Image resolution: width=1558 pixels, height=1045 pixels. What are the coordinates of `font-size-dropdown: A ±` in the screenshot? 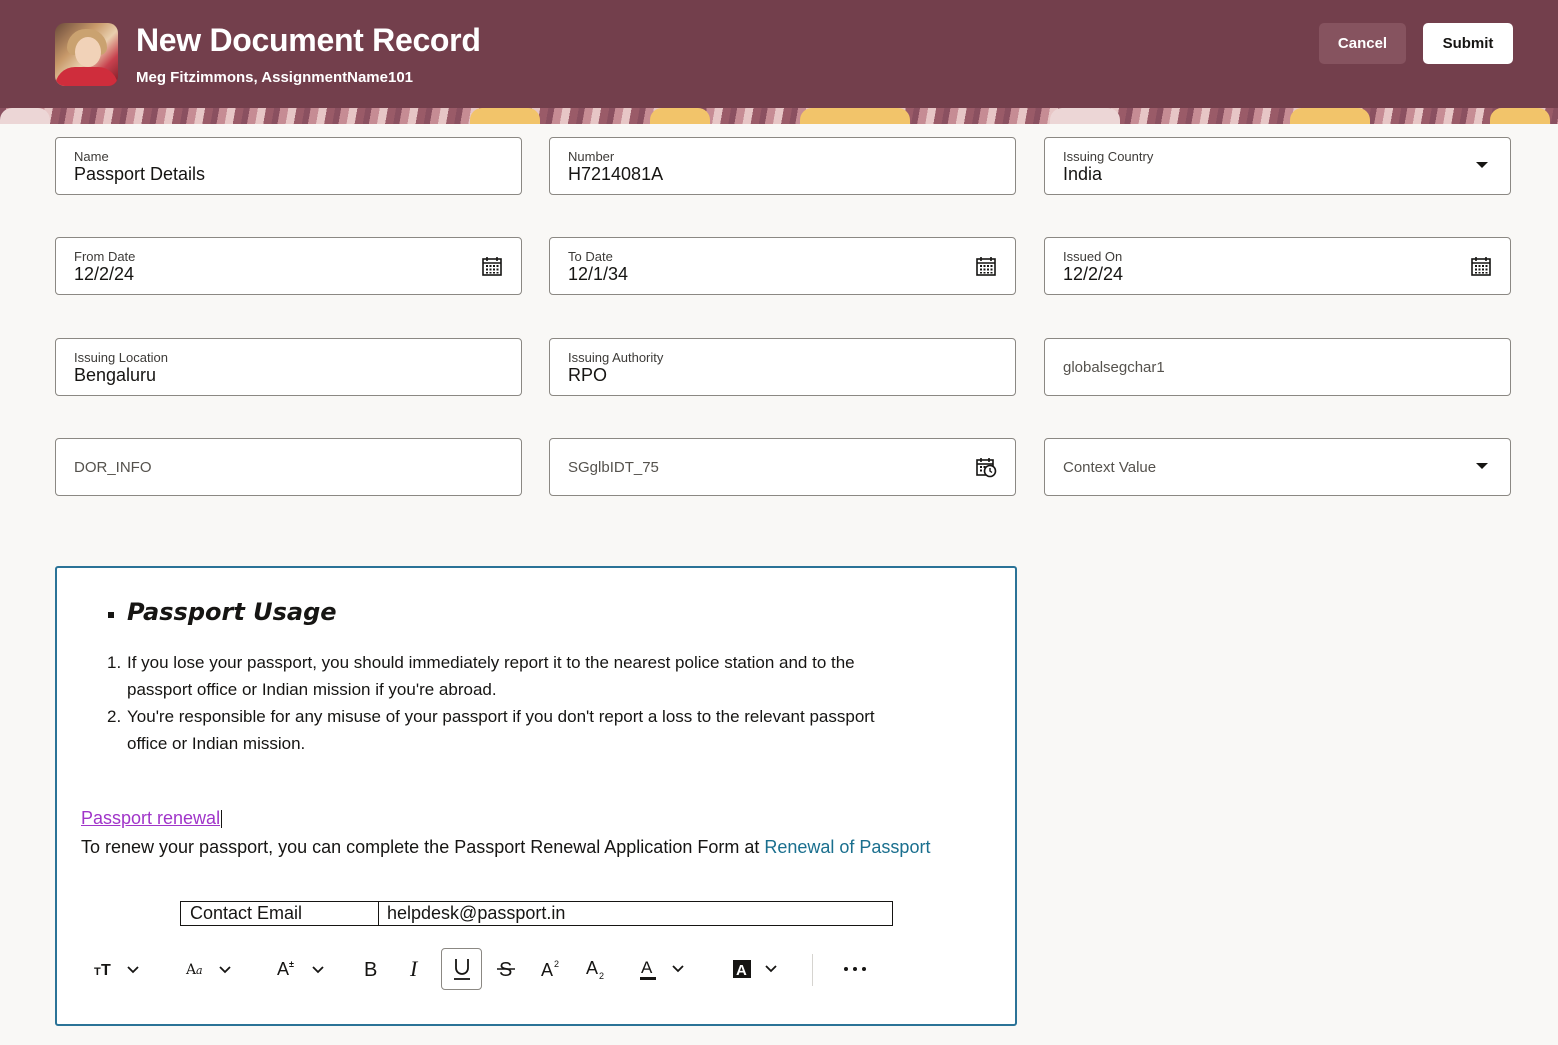 It's located at (302, 969).